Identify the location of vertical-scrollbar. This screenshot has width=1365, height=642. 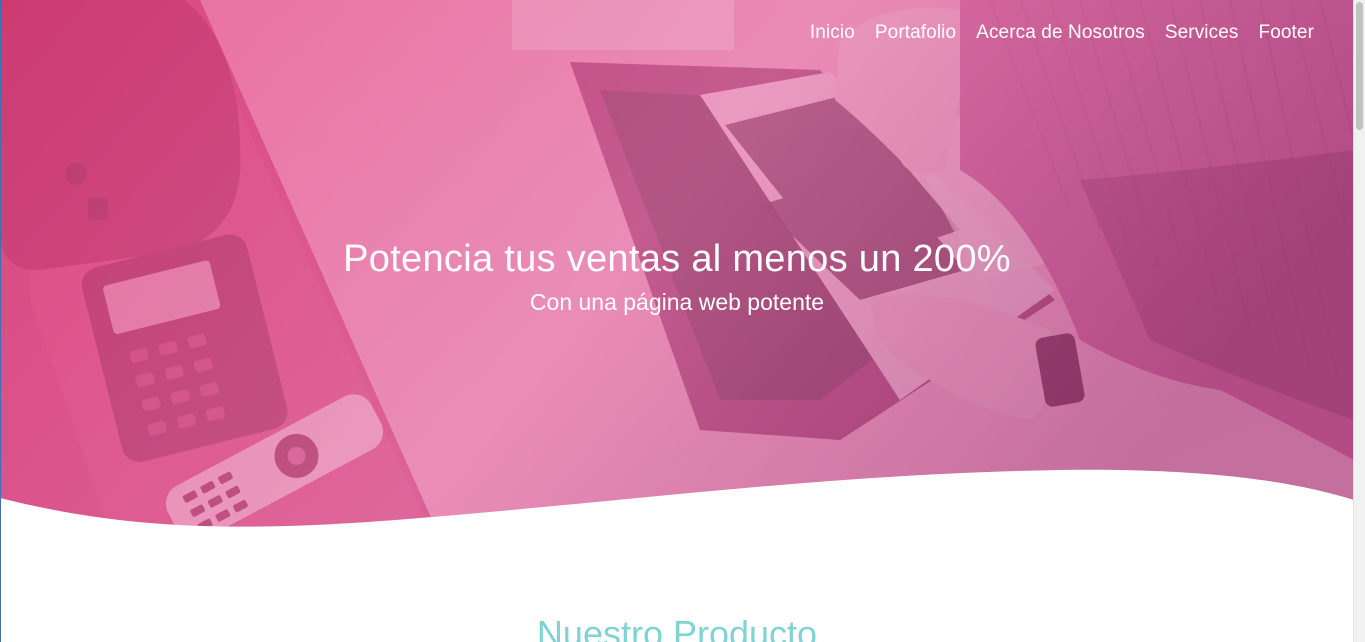
(1359, 321).